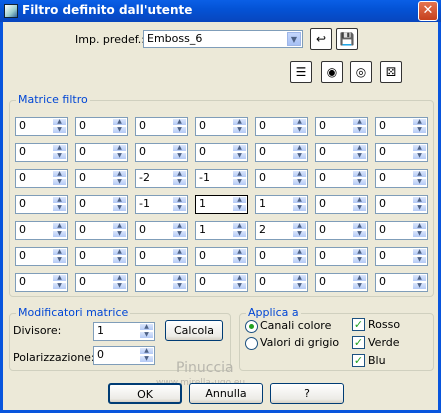 The width and height of the screenshot is (441, 413). Describe the element at coordinates (281, 152) in the screenshot. I see `matrix-cell-r1-c4: 0 ▲ ▼` at that location.